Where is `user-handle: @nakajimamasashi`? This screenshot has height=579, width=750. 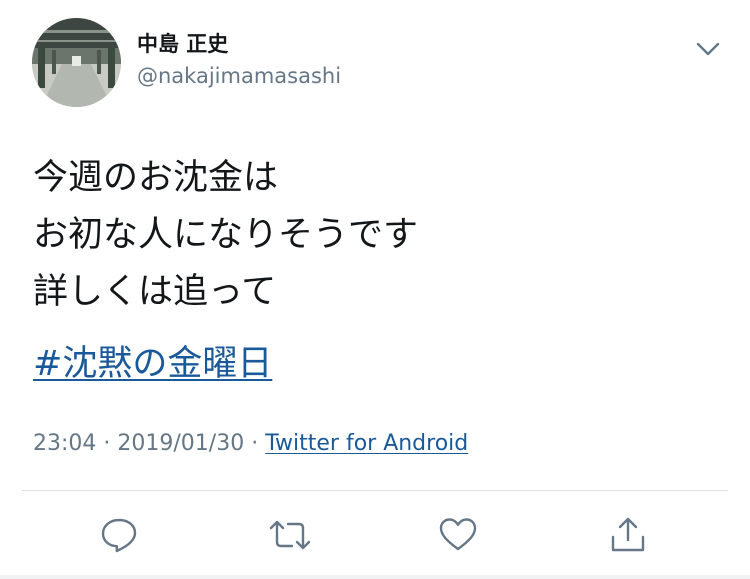
user-handle: @nakajimamasashi is located at coordinates (239, 76).